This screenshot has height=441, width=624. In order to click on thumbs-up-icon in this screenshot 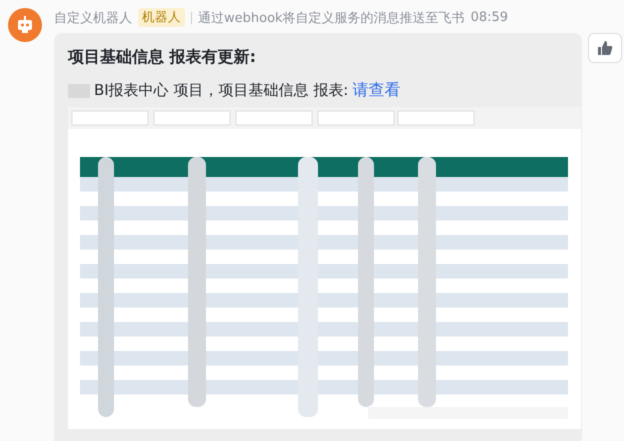, I will do `click(605, 48)`.